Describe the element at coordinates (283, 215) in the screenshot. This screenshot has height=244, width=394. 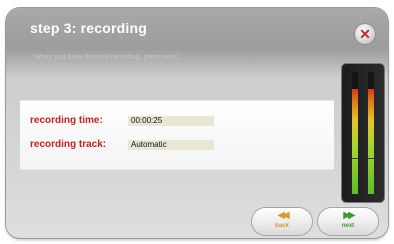
I see `rewind-icon: ◀◀` at that location.